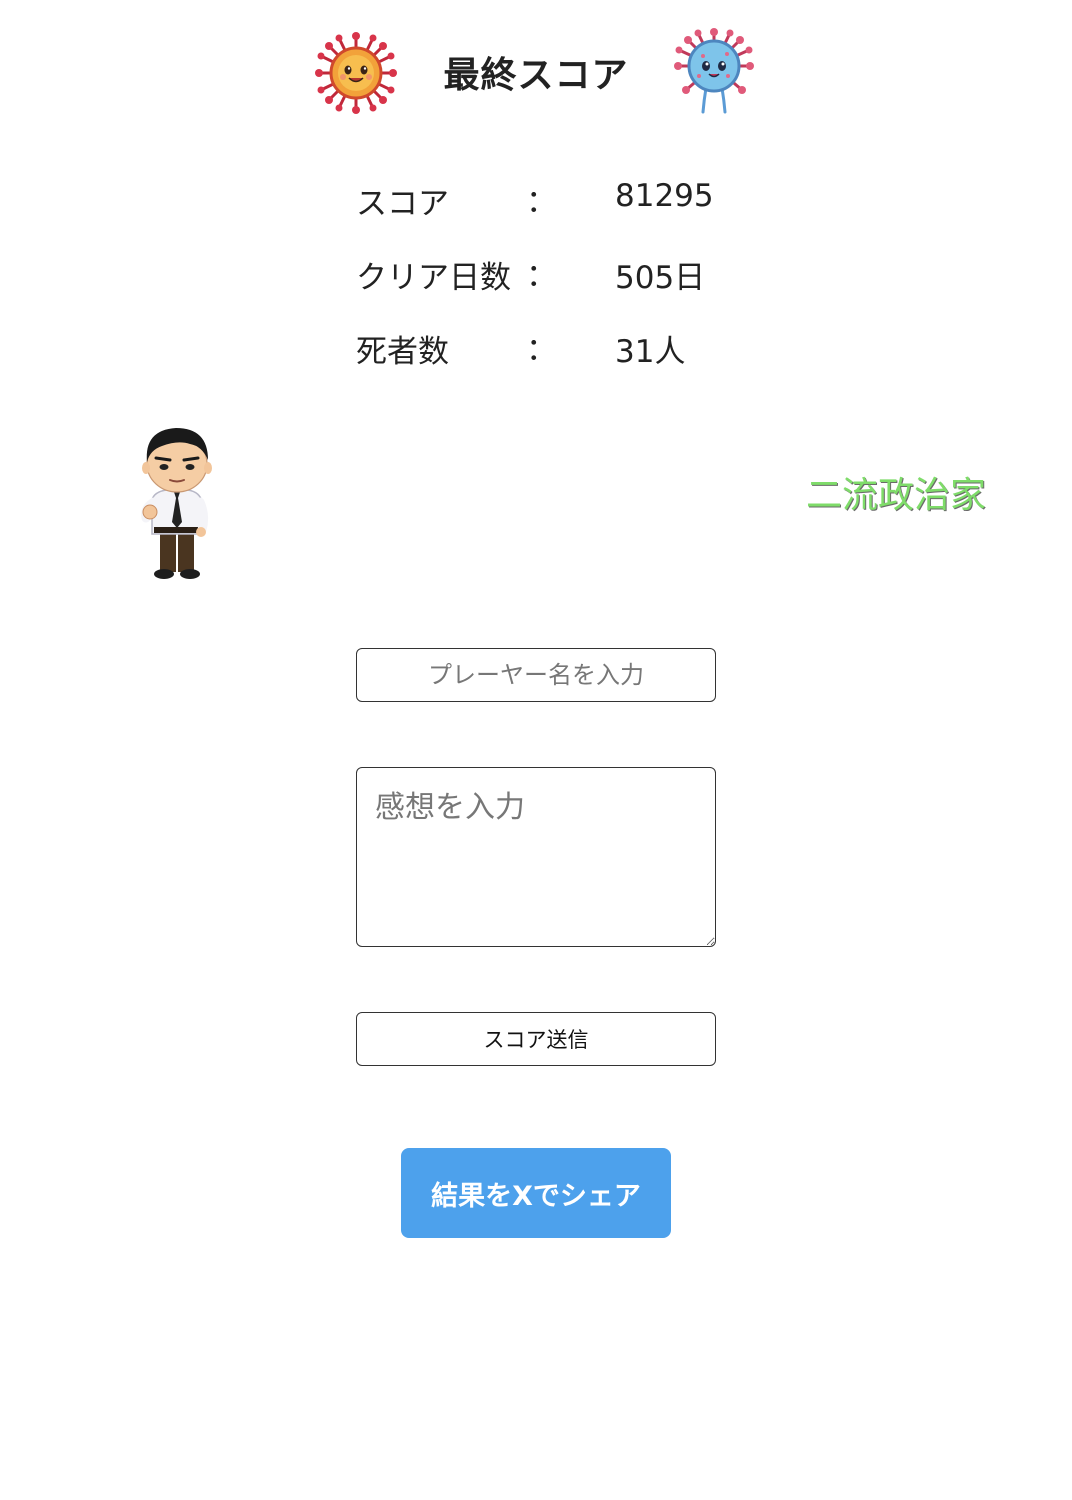  I want to click on header: 最終スコア, so click(536, 72).